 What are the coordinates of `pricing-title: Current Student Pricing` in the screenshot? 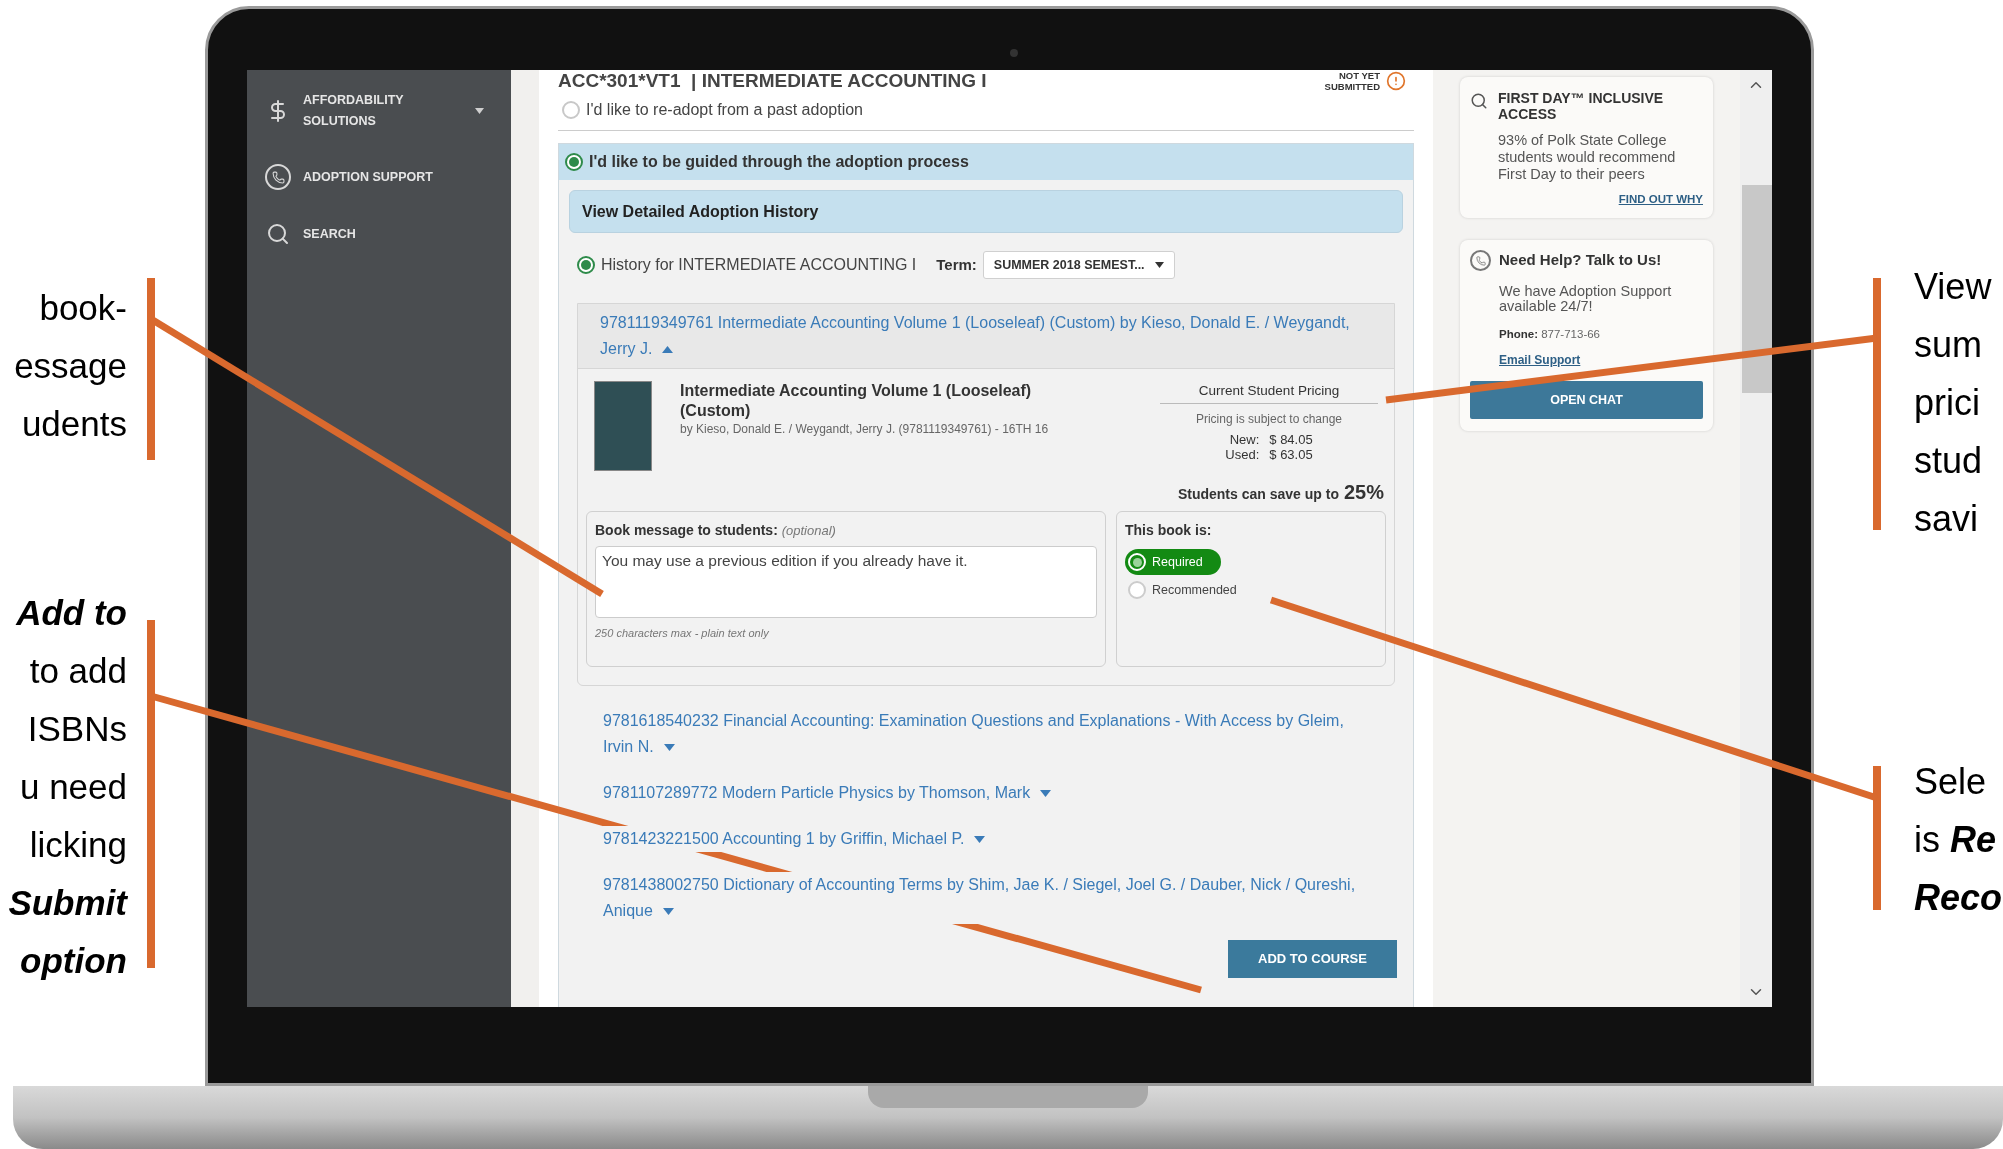 It's located at (1269, 393).